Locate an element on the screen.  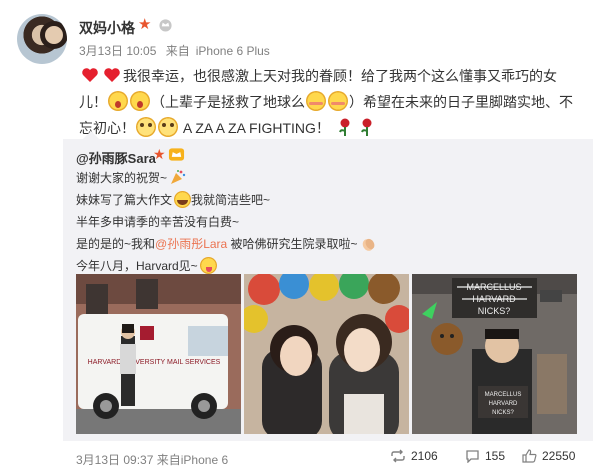
repost-line4b: 被哈佛研究生院录取啦~ is located at coordinates (292, 244).